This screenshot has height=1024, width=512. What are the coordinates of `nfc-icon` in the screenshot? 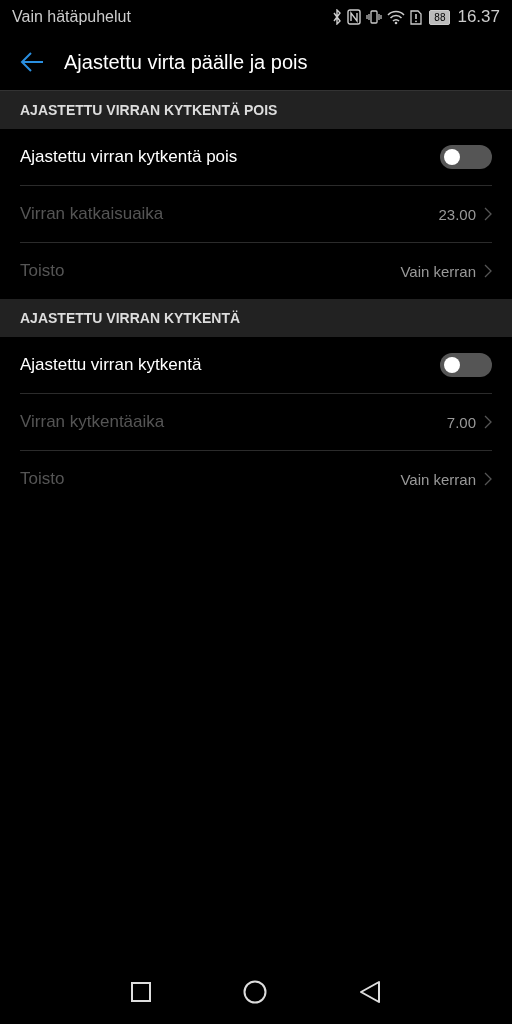 It's located at (354, 17).